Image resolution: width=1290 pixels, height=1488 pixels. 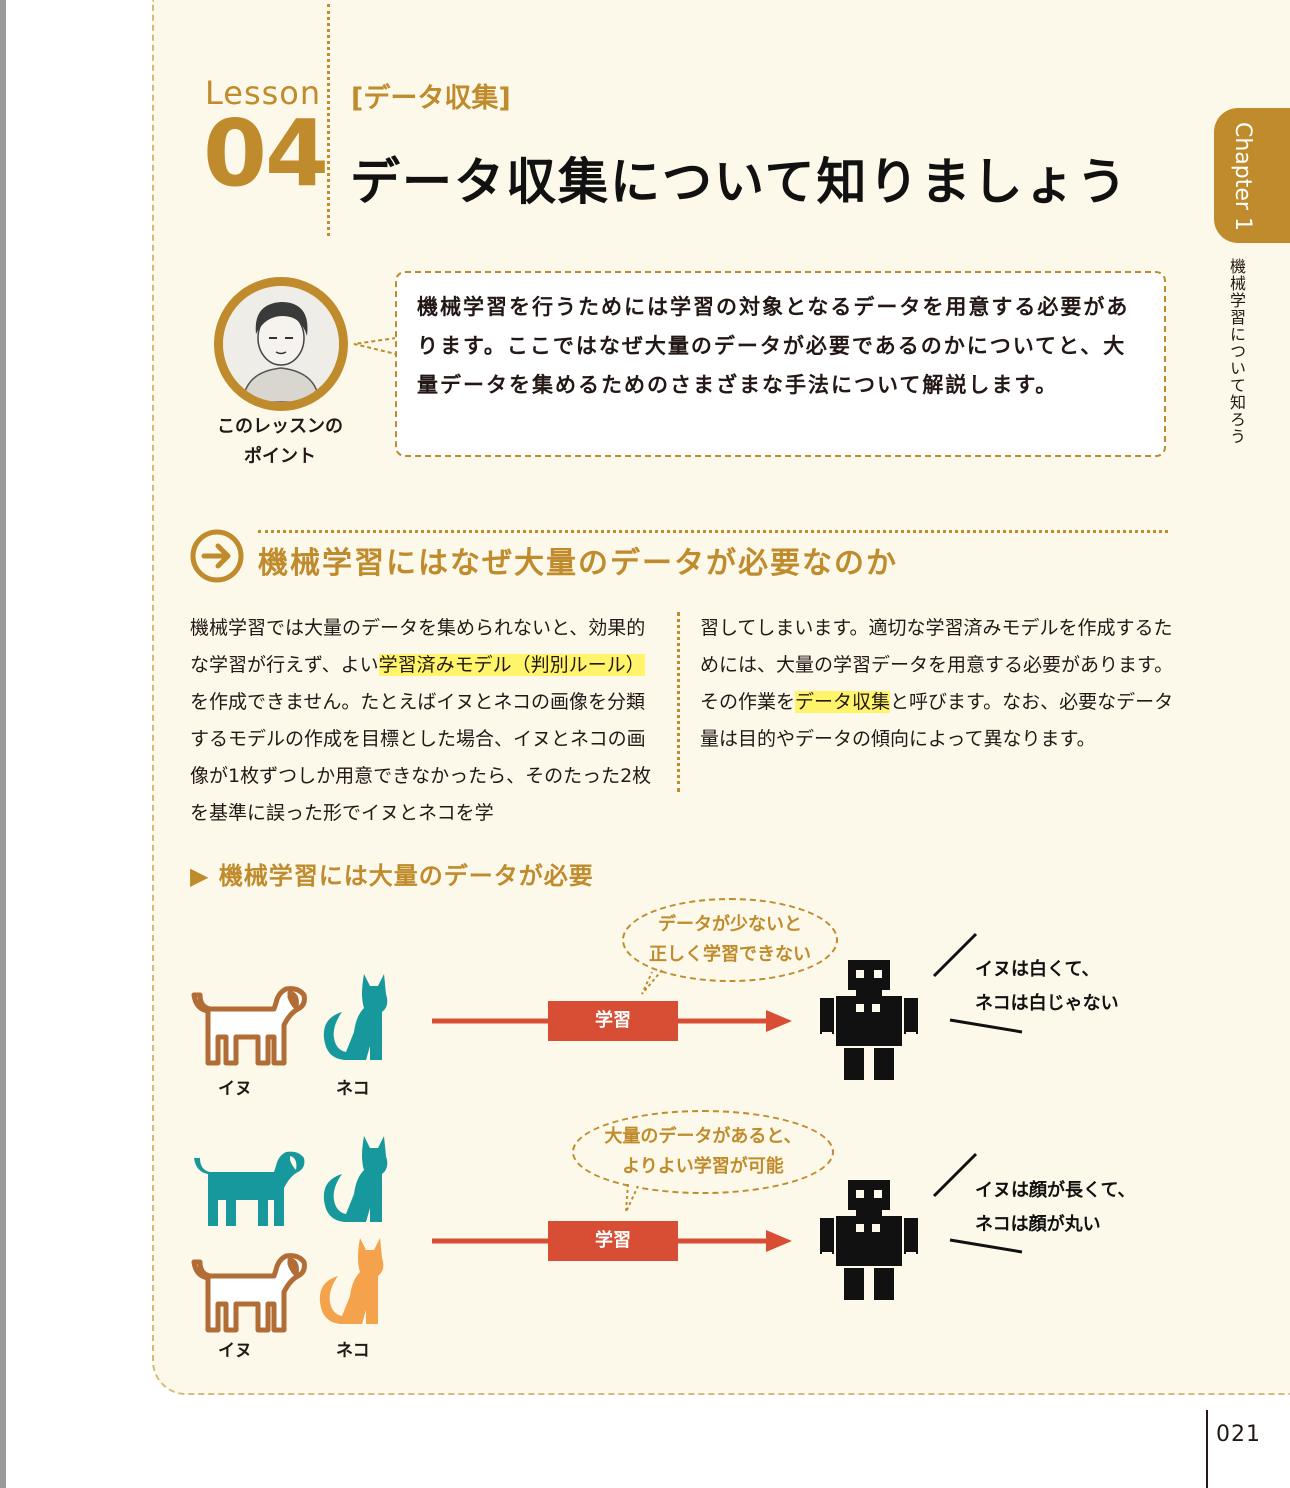 I want to click on header-divider, so click(x=328, y=120).